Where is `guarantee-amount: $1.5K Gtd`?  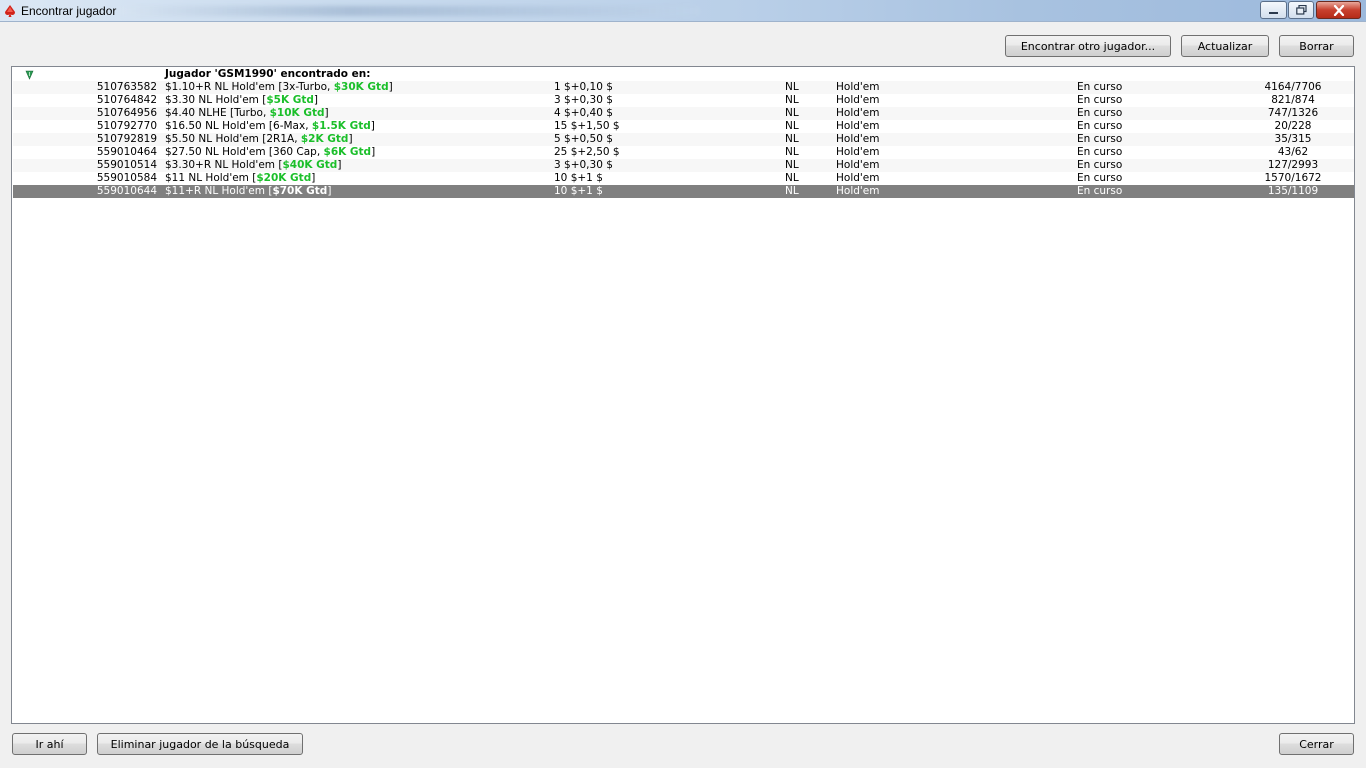 guarantee-amount: $1.5K Gtd is located at coordinates (341, 126).